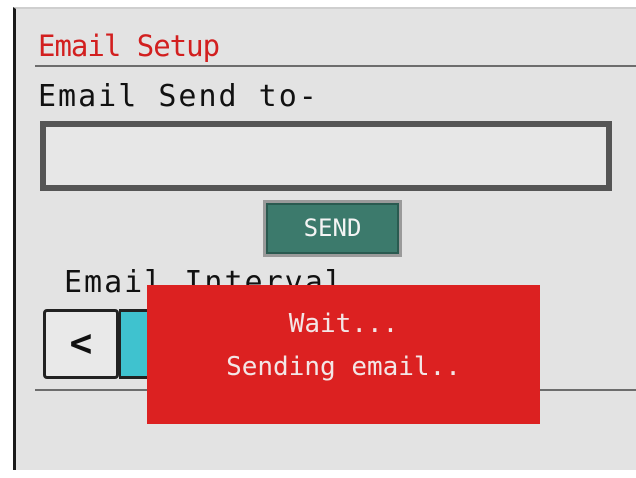 This screenshot has height=478, width=636. Describe the element at coordinates (335, 66) in the screenshot. I see `title-divider` at that location.